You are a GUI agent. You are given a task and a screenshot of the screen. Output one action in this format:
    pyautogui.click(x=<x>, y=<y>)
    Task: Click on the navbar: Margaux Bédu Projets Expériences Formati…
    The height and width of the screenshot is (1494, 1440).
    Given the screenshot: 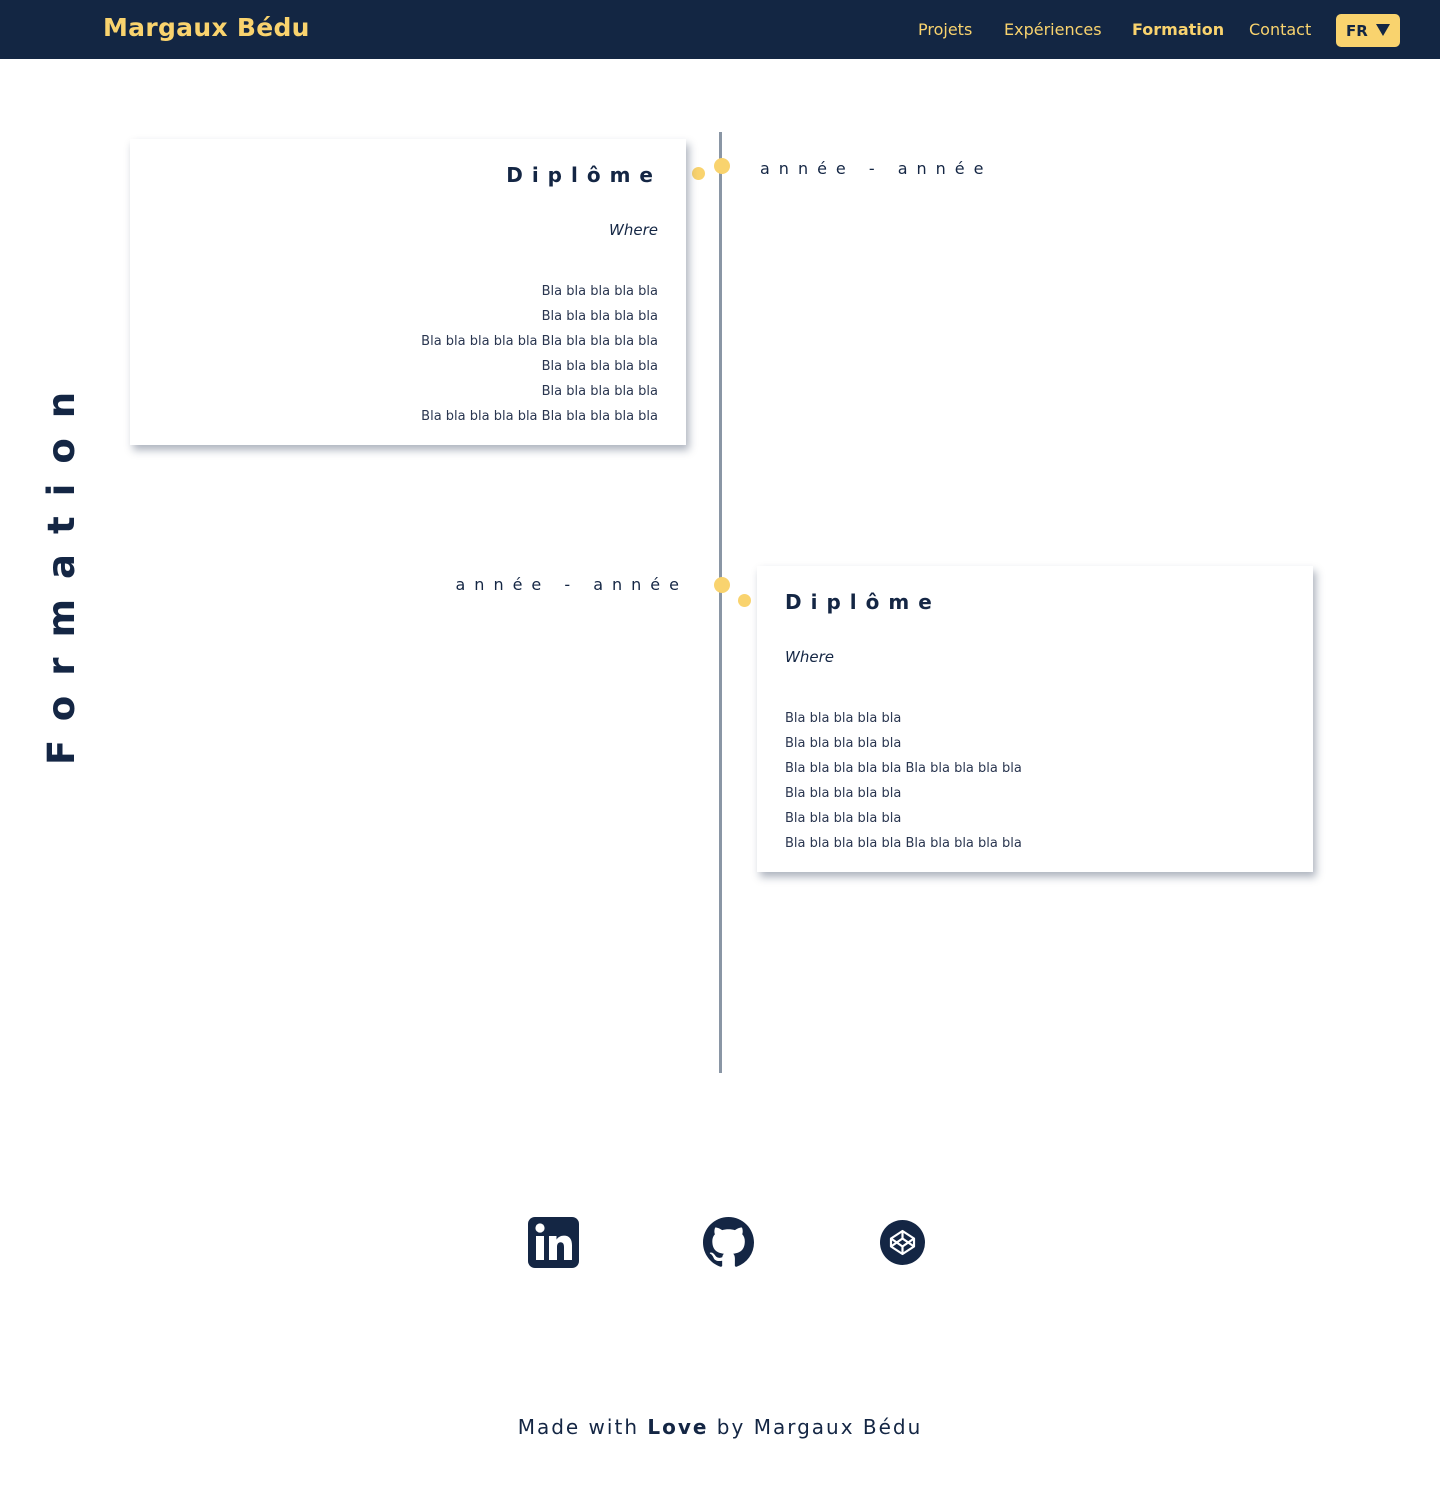 What is the action you would take?
    pyautogui.click(x=720, y=29)
    